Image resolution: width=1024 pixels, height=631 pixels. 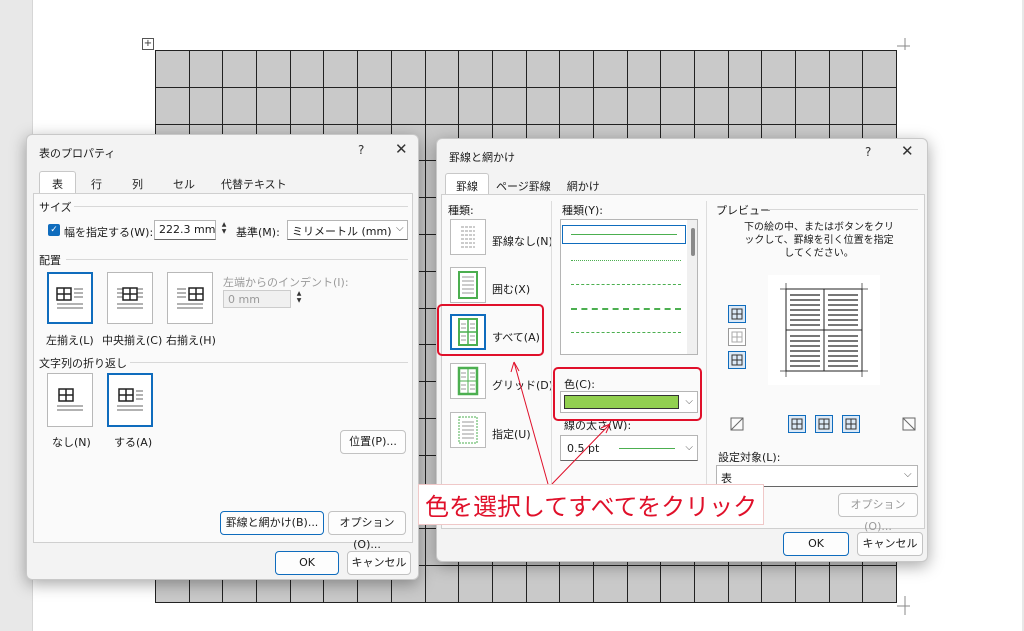 What do you see at coordinates (560, 423) in the screenshot?
I see `annotation-arrows` at bounding box center [560, 423].